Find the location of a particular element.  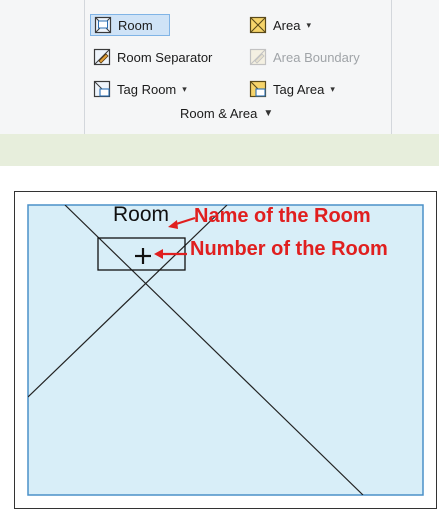

tag-area-dropdown-caret-icon: ▾ is located at coordinates (332, 89).